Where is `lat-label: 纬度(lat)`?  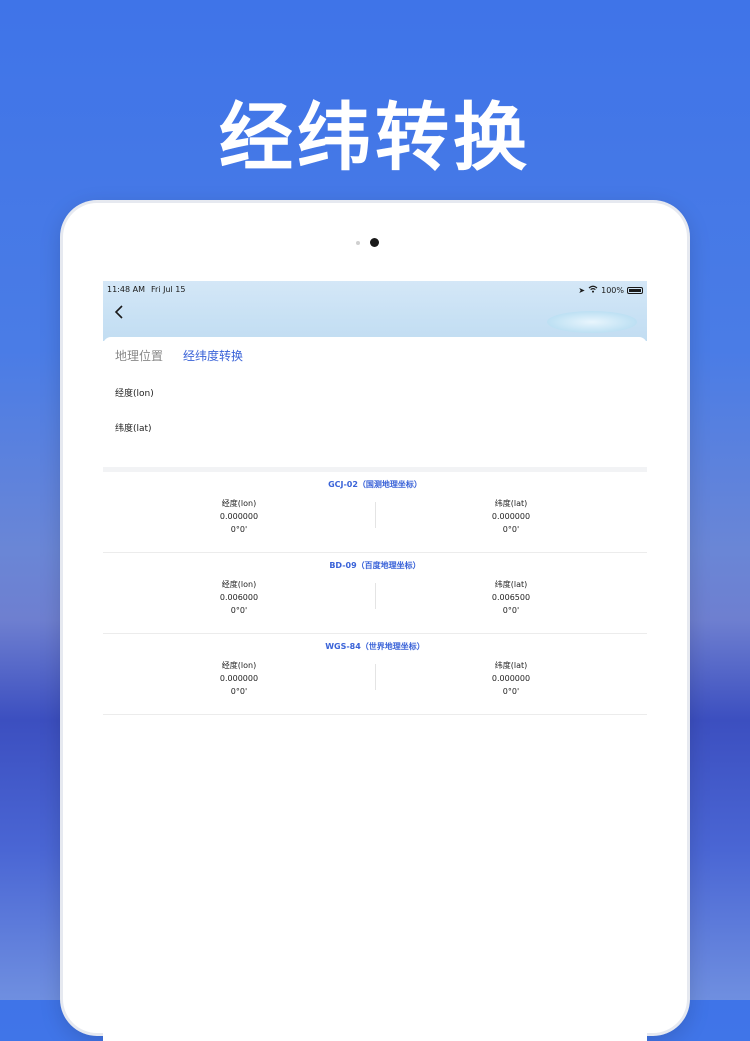 lat-label: 纬度(lat) is located at coordinates (133, 428).